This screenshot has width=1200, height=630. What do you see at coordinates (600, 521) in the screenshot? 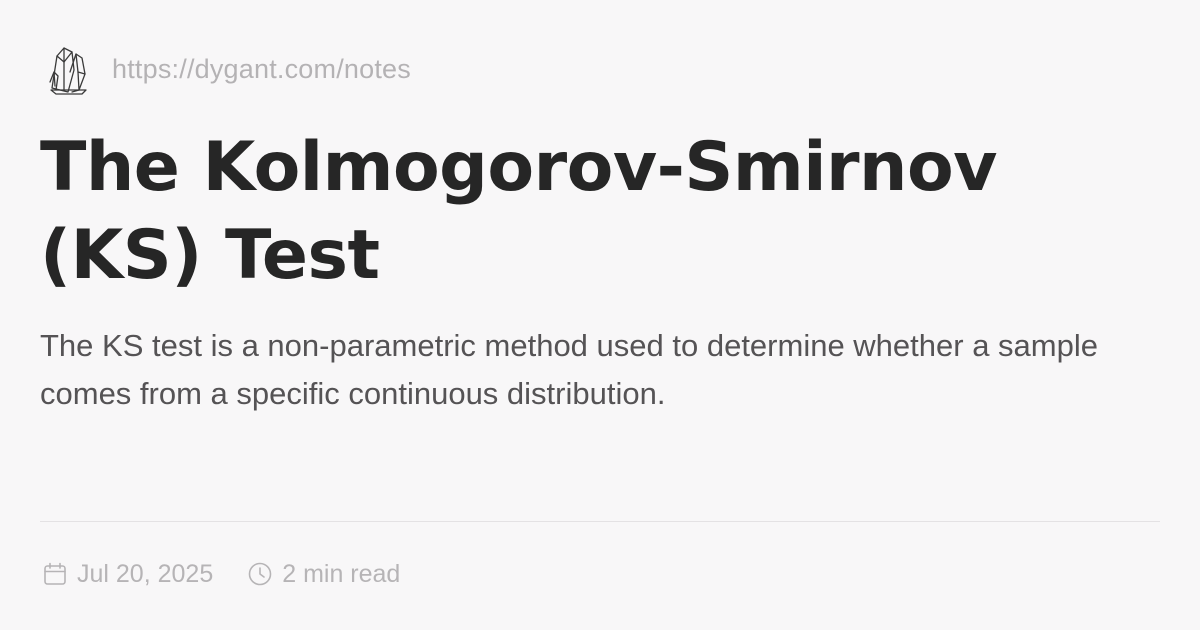
I see `divider` at bounding box center [600, 521].